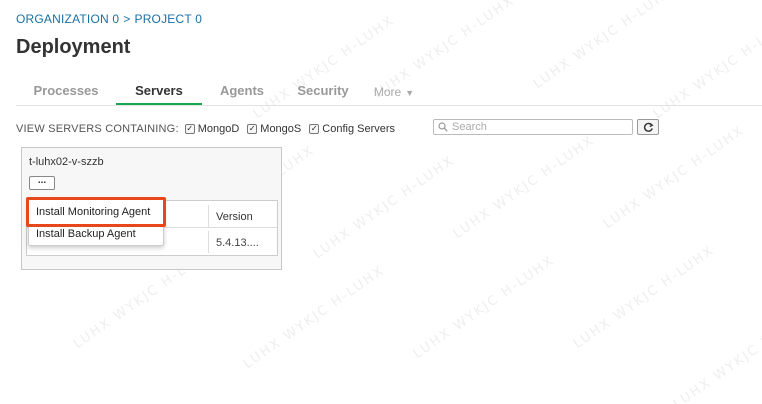 This screenshot has width=762, height=404. What do you see at coordinates (218, 129) in the screenshot?
I see `filter-mongod-label: MongoD` at bounding box center [218, 129].